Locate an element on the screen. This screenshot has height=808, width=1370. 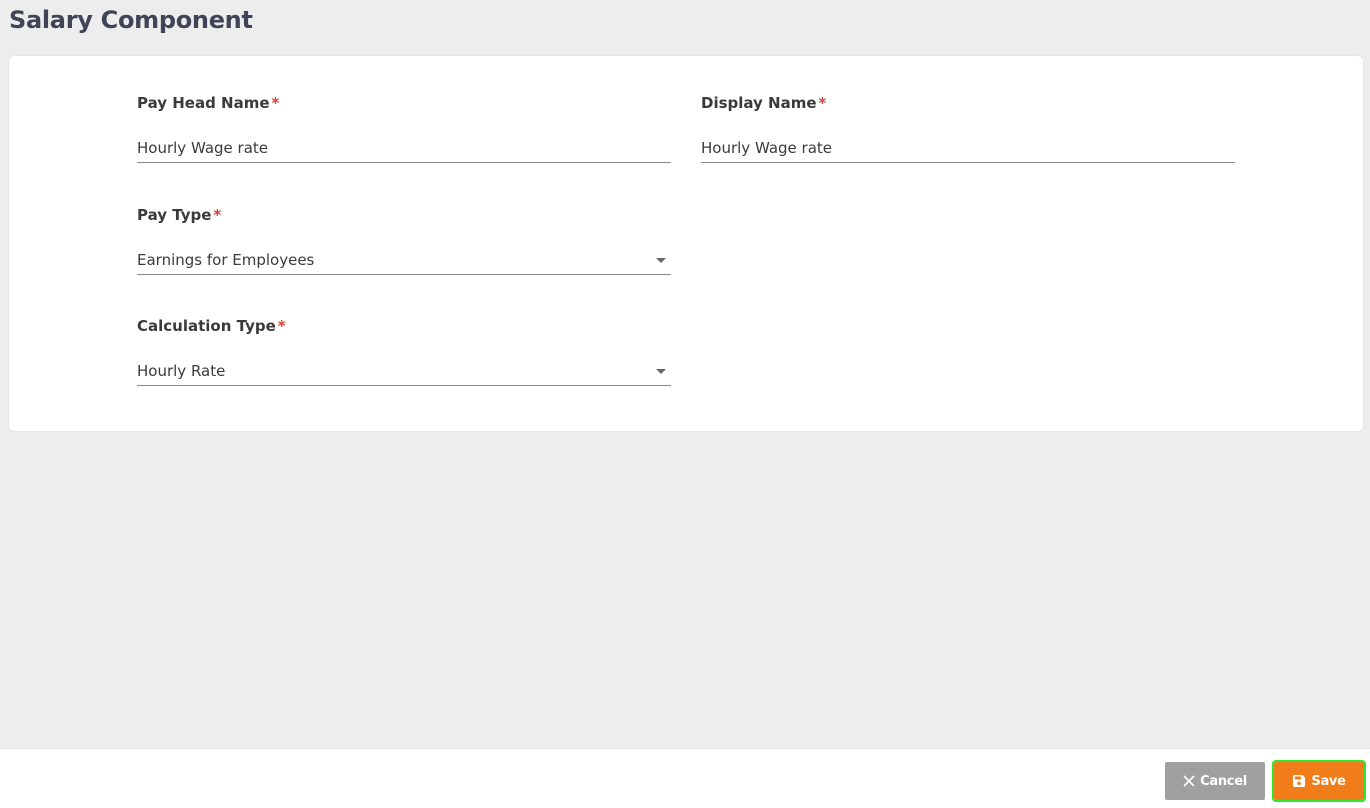
display-name-label: Display Name * is located at coordinates (764, 103).